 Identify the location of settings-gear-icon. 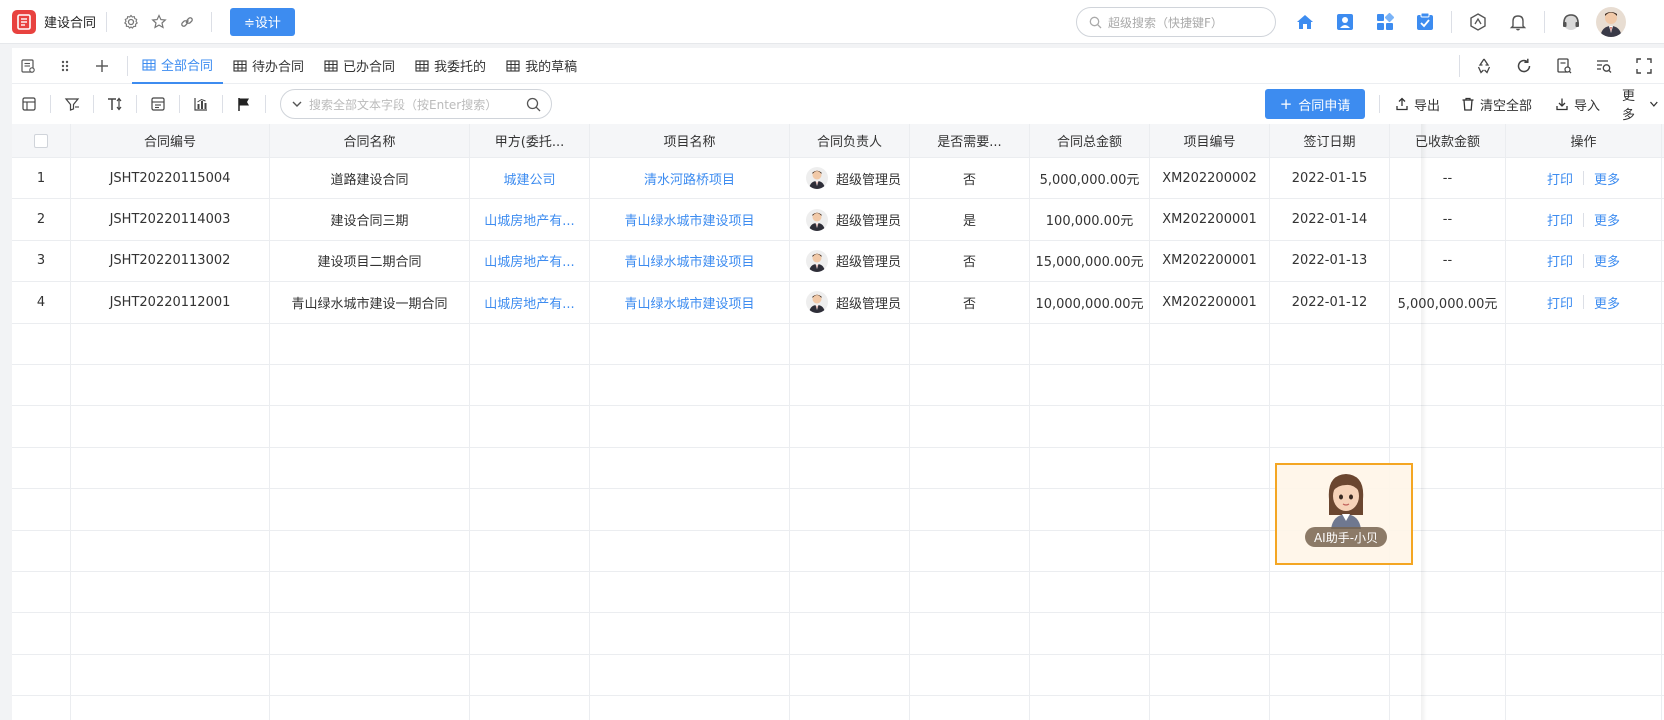
(131, 22).